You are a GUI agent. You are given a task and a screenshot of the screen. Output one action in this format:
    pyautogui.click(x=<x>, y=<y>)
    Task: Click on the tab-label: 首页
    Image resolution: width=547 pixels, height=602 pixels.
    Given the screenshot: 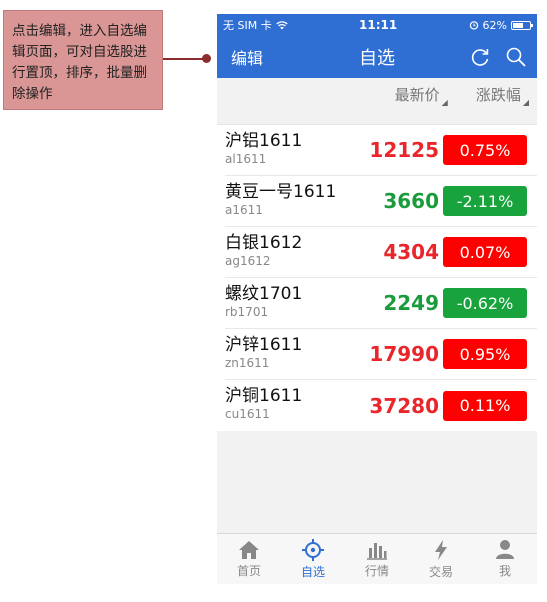 What is the action you would take?
    pyautogui.click(x=248, y=570)
    